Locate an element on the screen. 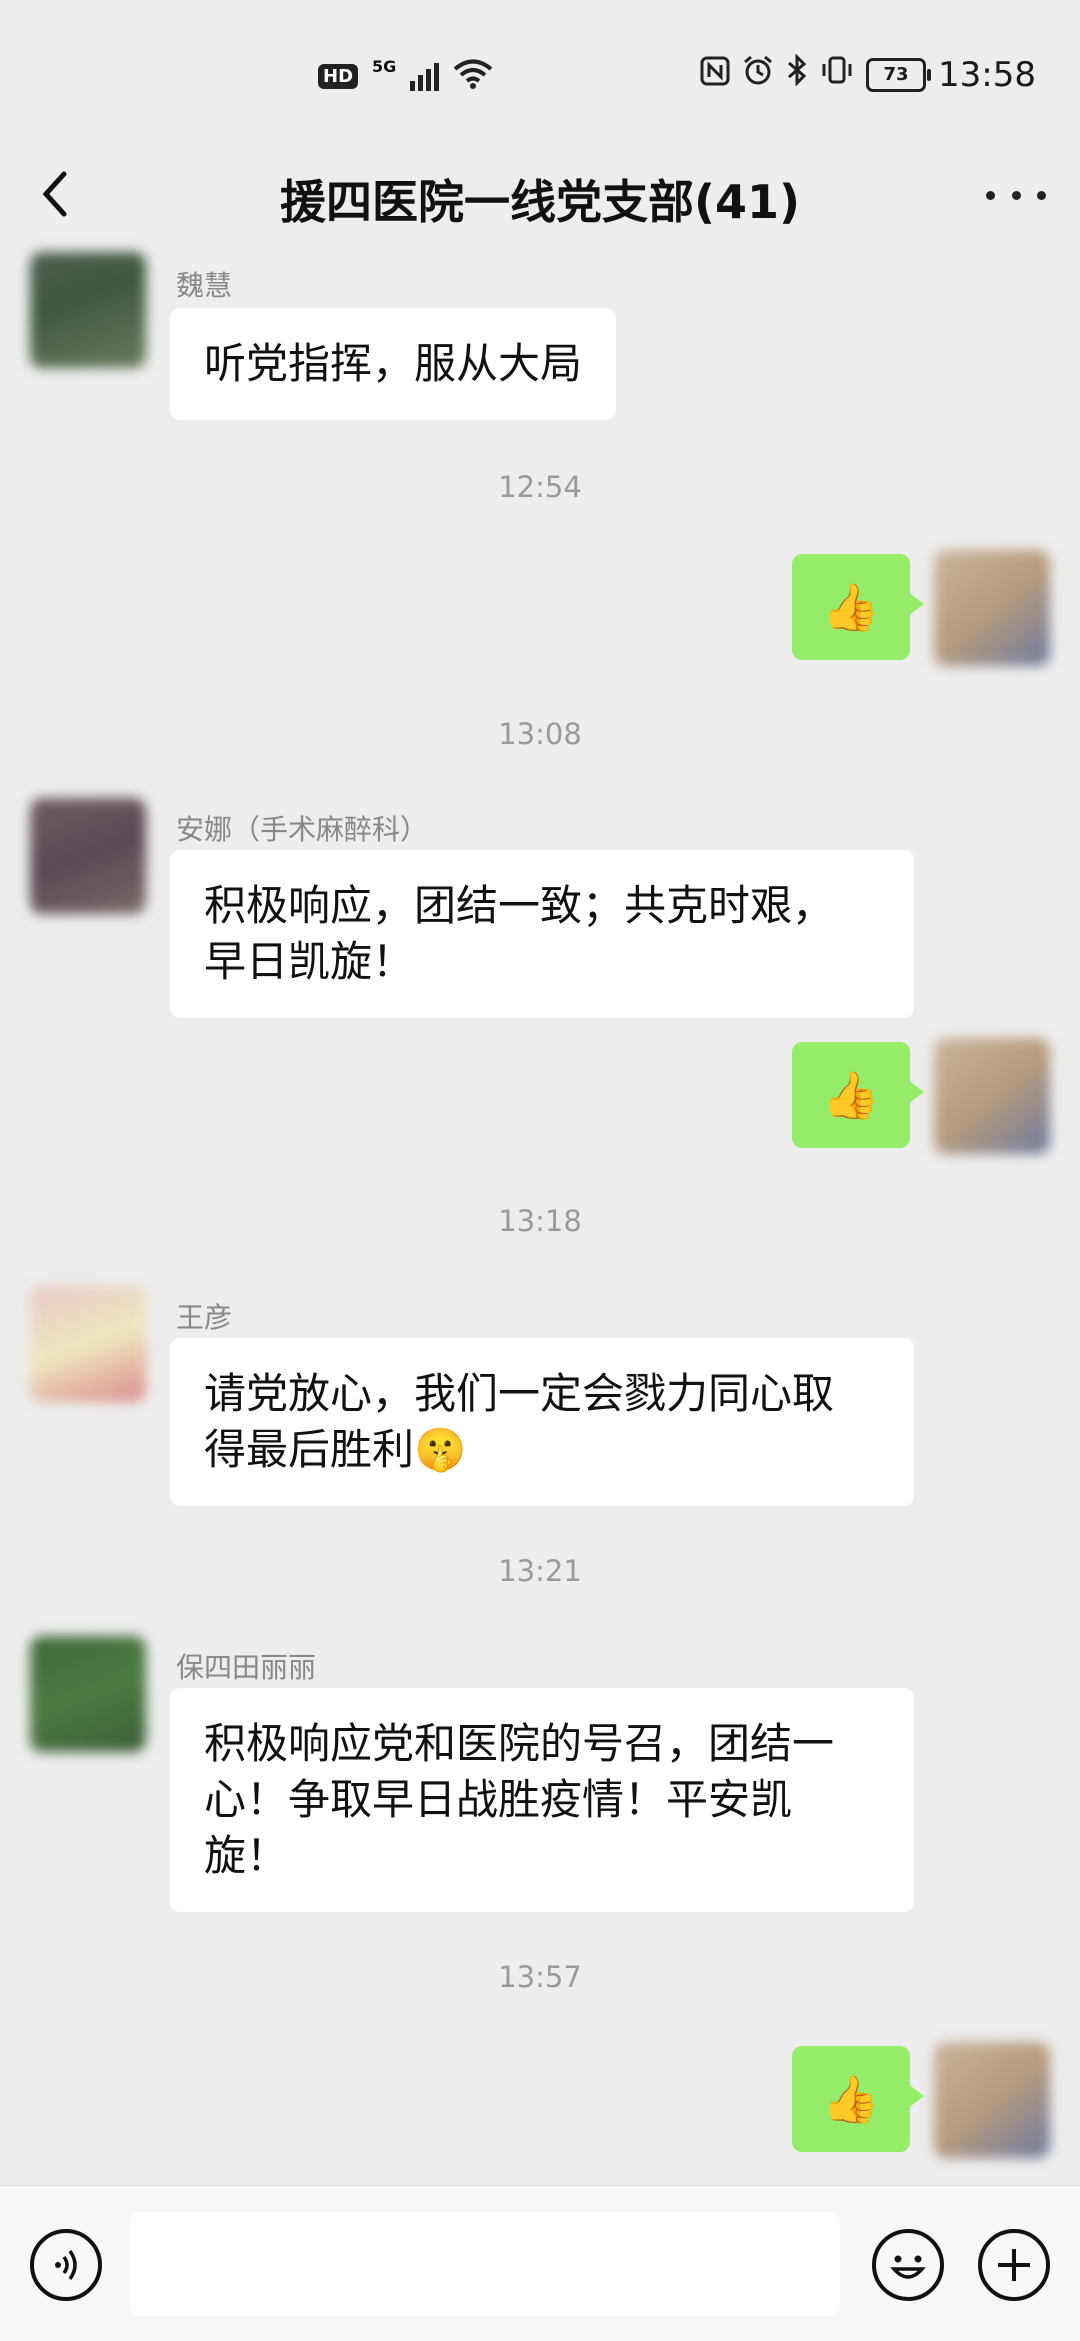 This screenshot has width=1080, height=2341. status-bar: HD 5G 73 13:58 is located at coordinates (540, 75).